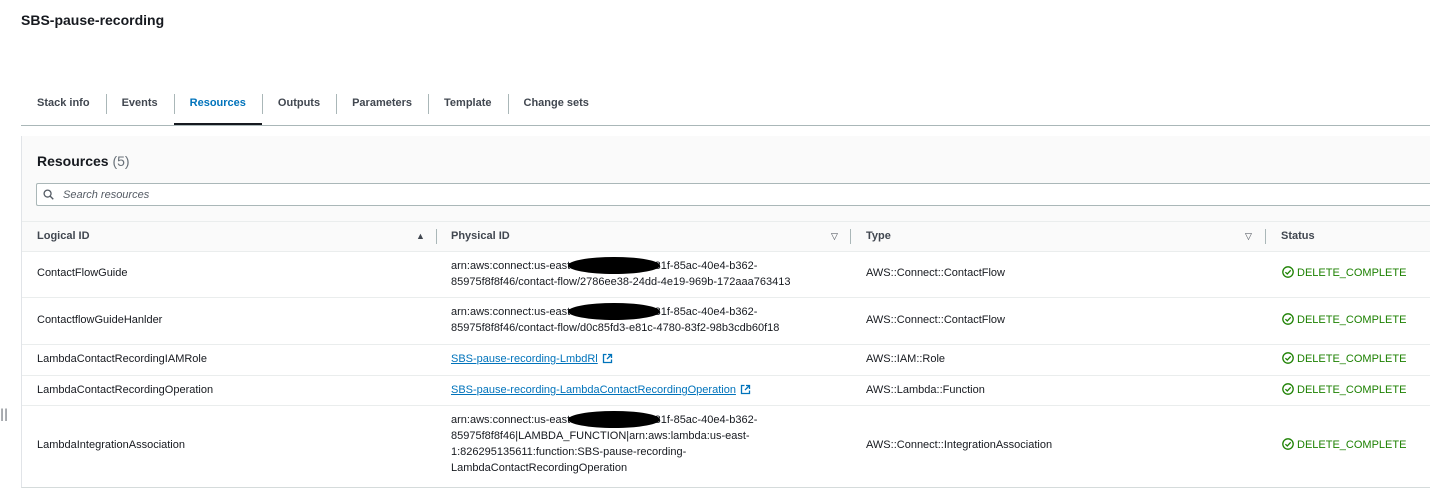 The width and height of the screenshot is (1430, 504). I want to click on column-header-status: Status, so click(1298, 236).